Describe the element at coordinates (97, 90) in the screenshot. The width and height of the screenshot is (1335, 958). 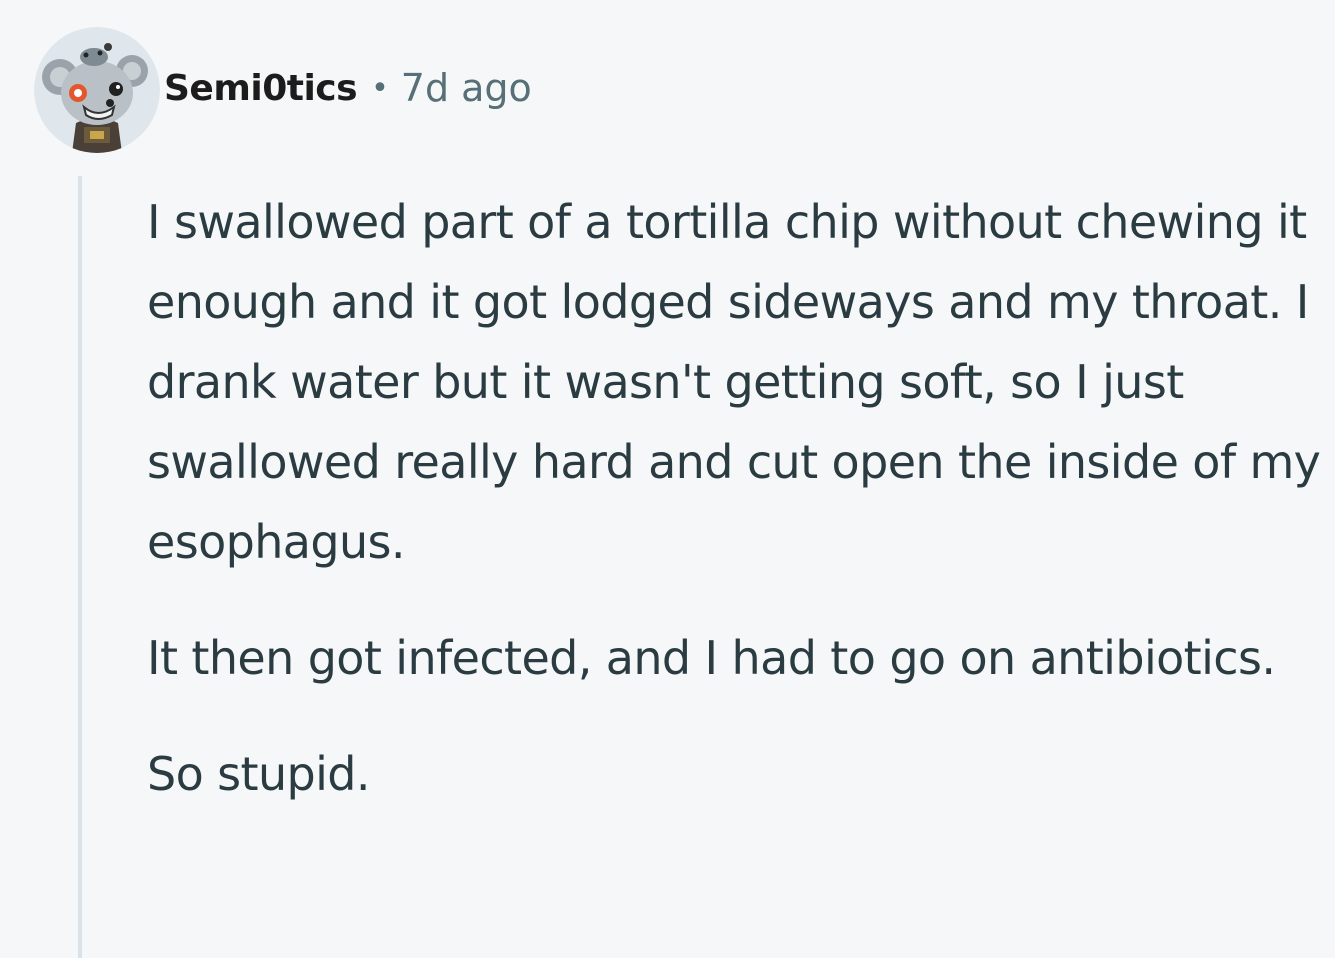
I see `user-avatar-icon` at that location.